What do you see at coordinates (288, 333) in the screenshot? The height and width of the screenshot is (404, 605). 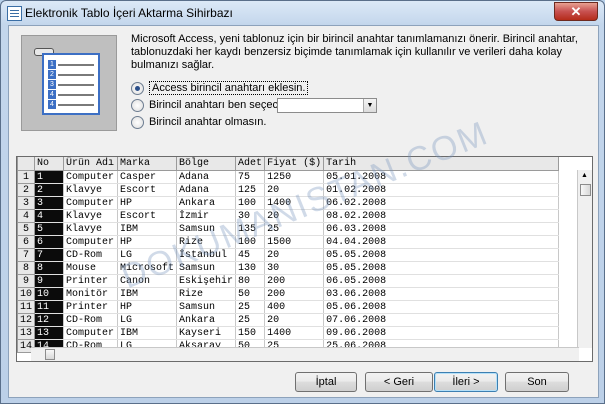 I see `table-row: 13 13 Computer IBM Kayseri 150 1400 09.06.2008` at bounding box center [288, 333].